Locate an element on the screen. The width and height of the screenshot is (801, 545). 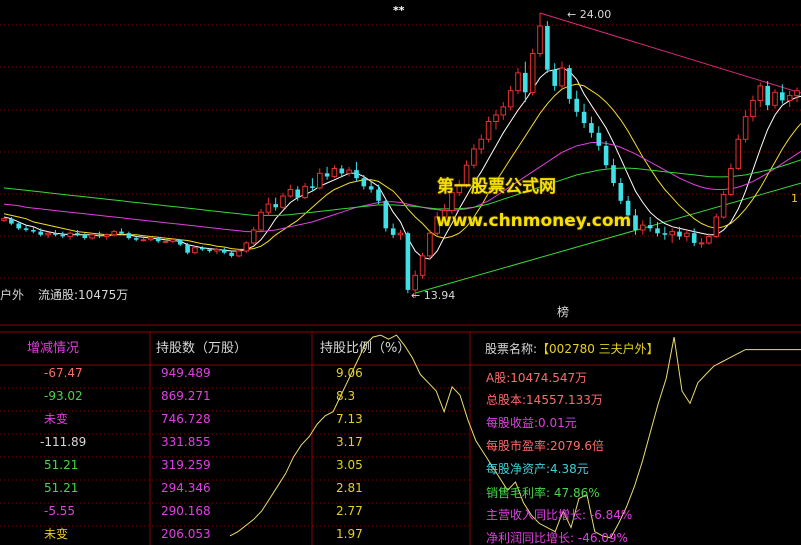
row-shares: 331.855 is located at coordinates (186, 442).